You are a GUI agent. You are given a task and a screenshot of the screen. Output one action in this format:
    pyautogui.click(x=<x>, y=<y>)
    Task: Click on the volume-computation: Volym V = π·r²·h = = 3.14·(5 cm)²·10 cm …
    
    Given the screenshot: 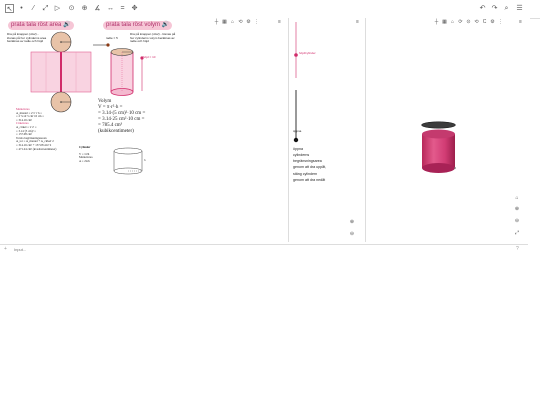 What is the action you would take?
    pyautogui.click(x=138, y=117)
    